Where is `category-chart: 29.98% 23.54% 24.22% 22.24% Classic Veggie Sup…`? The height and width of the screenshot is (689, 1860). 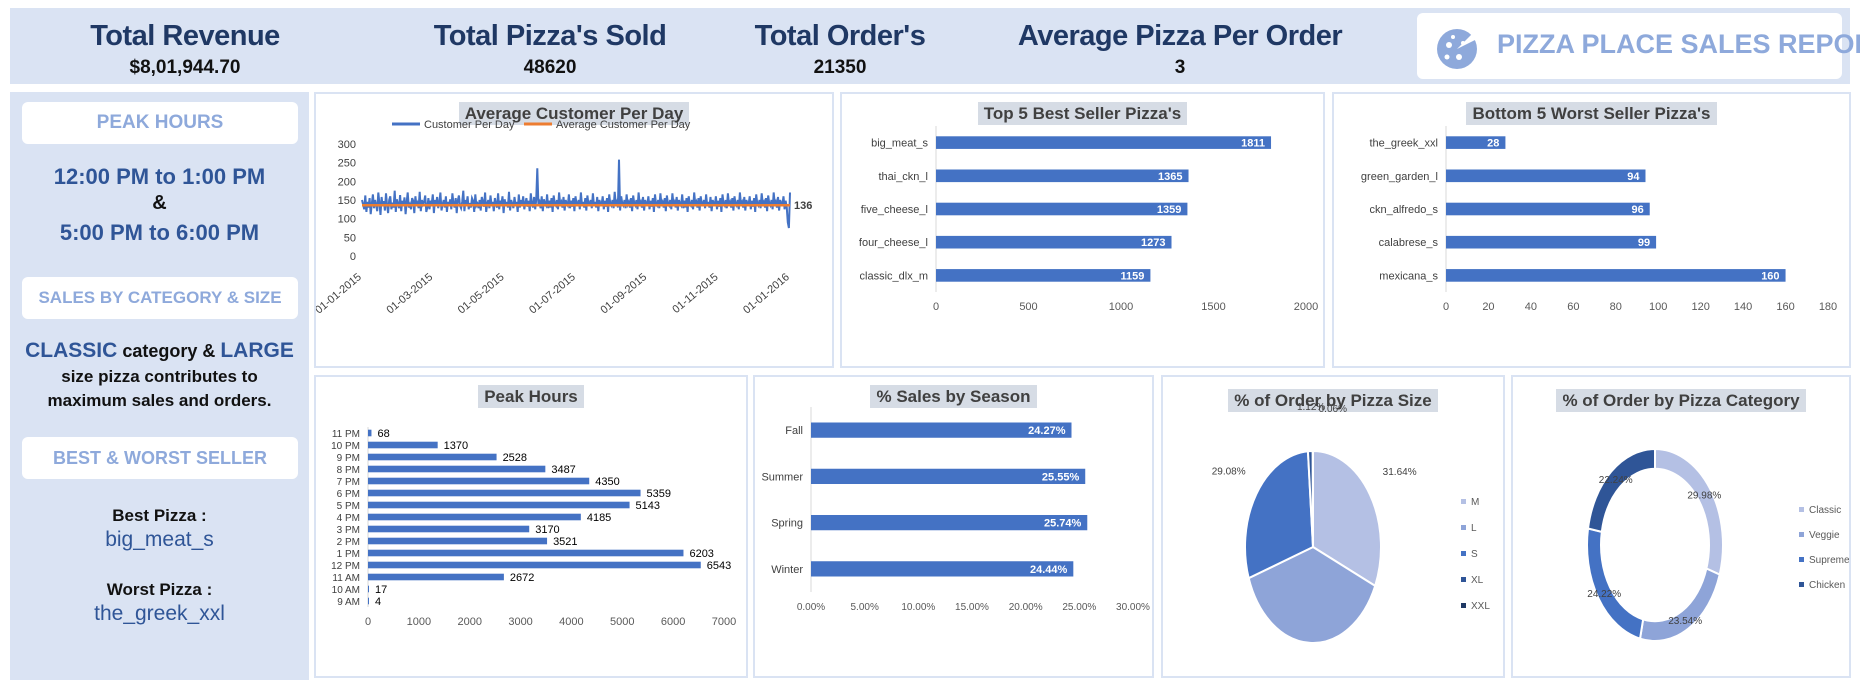 category-chart: 29.98% 23.54% 24.22% 22.24% Classic Veggie Sup… is located at coordinates (1717, 544).